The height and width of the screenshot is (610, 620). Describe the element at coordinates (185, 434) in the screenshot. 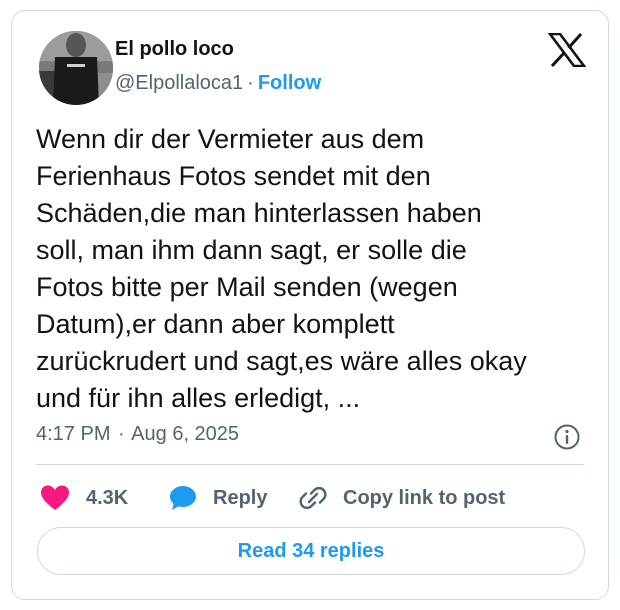

I see `tweet-date: Aug 6, 2025` at that location.